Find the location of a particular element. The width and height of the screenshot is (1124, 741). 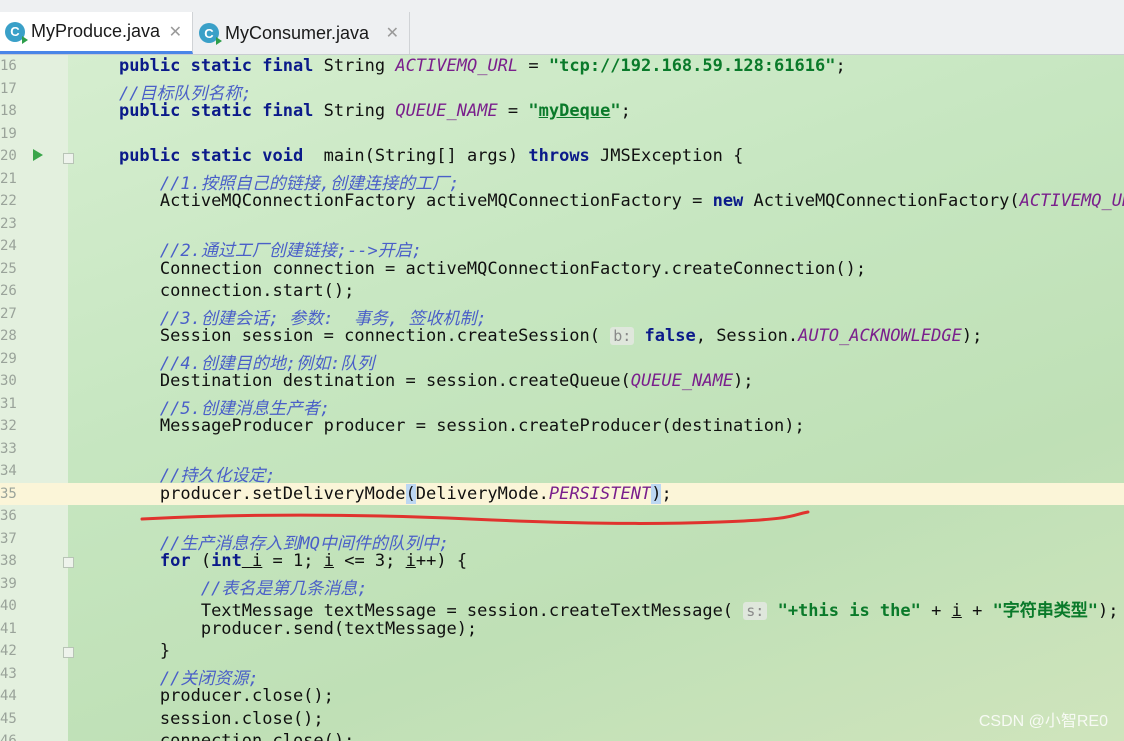

tab-myproduce: C MyProduce.java ✕ is located at coordinates (96, 33).